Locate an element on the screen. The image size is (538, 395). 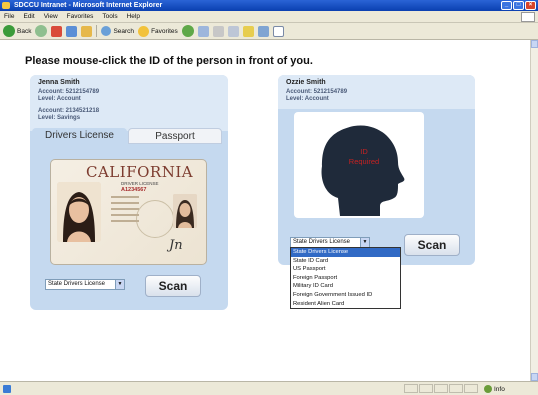
drivers-license-card: CALIFORNIA DRIVER LICENSE A1234567 Jn is located at coordinates (128, 212).